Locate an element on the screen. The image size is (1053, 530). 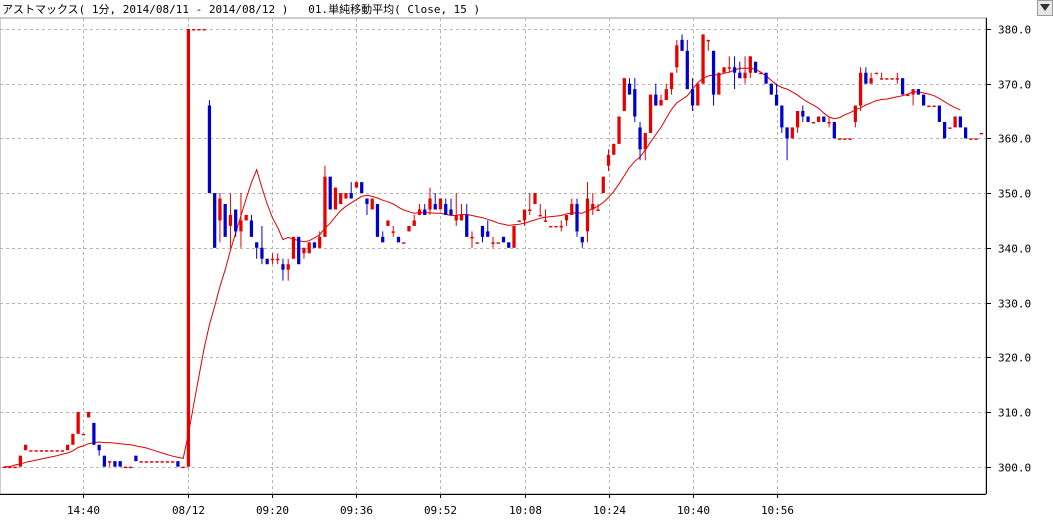
x-tick-label: 10:08 is located at coordinates (525, 510).